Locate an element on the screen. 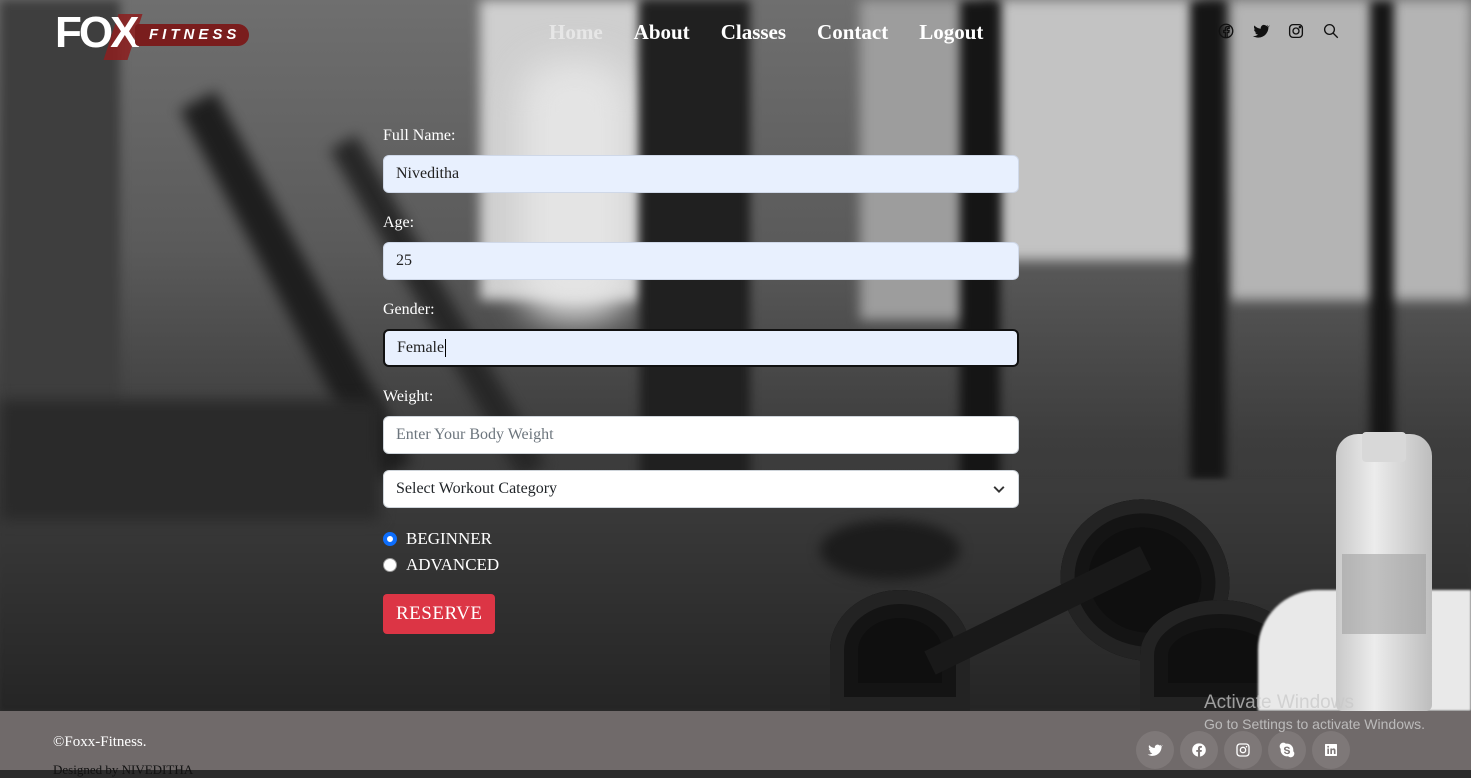 The width and height of the screenshot is (1471, 778). activate-subtitle: Go to Settings to activate Windows. is located at coordinates (1314, 724).